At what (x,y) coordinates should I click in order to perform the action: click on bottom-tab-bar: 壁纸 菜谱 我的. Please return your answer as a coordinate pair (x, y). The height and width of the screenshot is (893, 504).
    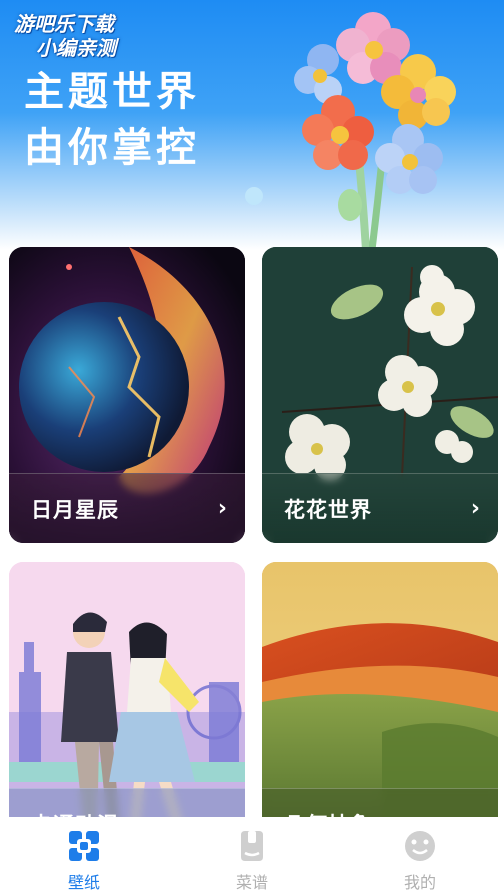
    Looking at the image, I should click on (252, 855).